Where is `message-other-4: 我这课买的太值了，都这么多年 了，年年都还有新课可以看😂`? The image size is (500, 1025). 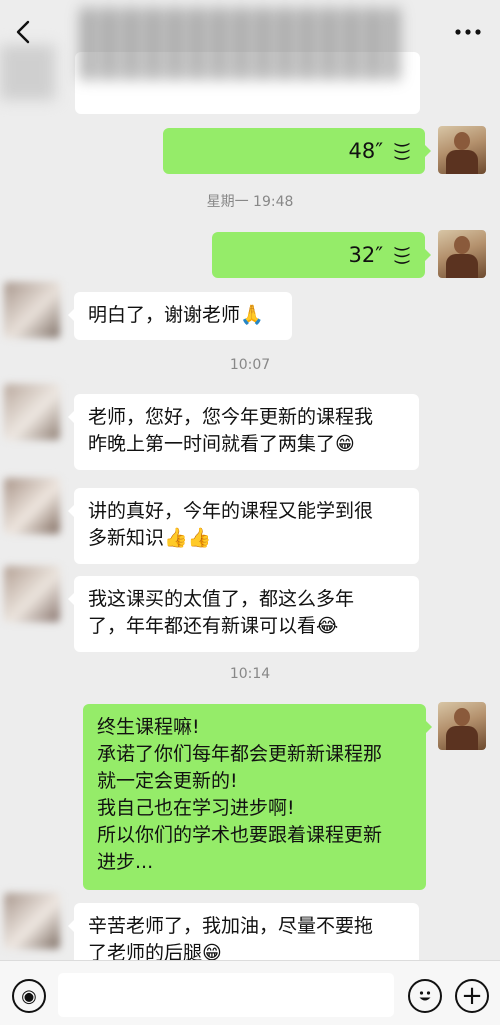 message-other-4: 我这课买的太值了，都这么多年 了，年年都还有新课可以看😂 is located at coordinates (250, 611).